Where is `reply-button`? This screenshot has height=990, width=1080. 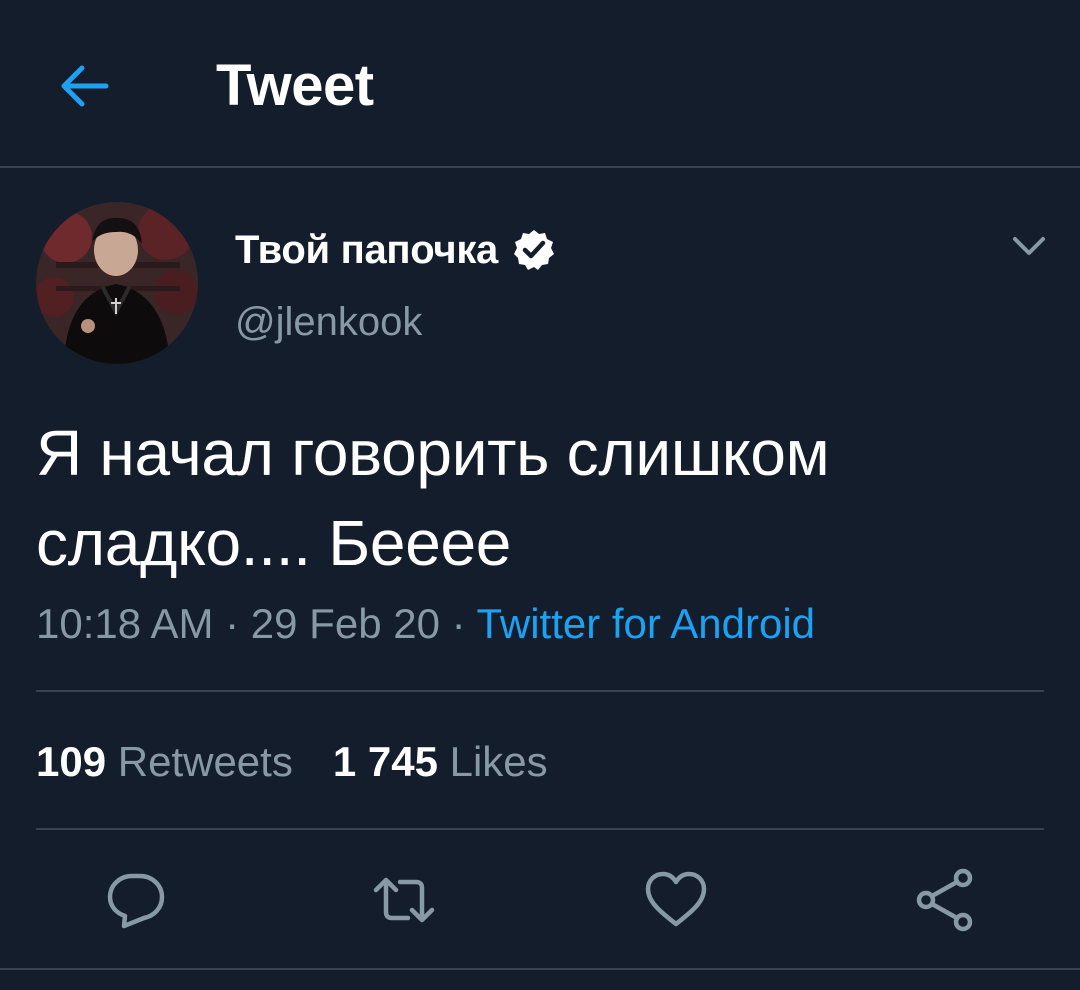
reply-button is located at coordinates (136, 900).